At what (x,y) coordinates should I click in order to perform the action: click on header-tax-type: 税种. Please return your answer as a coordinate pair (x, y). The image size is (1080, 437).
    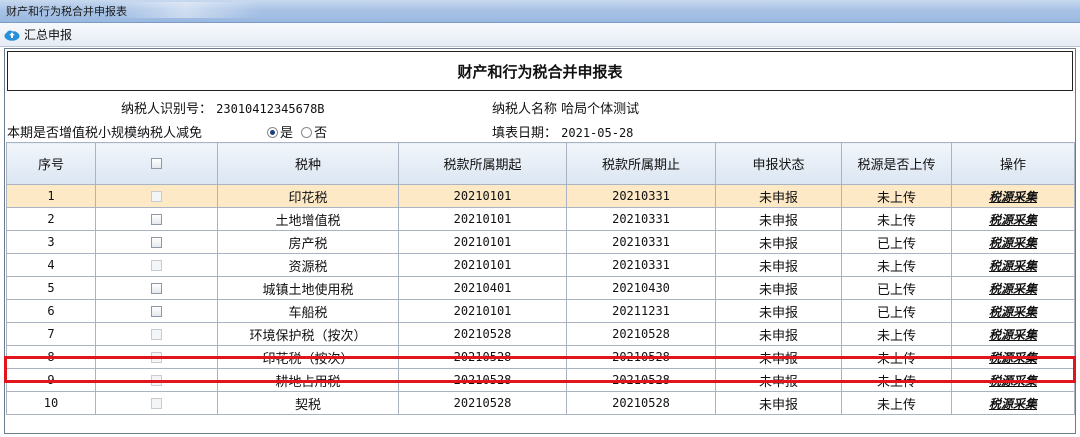
    Looking at the image, I should click on (308, 163).